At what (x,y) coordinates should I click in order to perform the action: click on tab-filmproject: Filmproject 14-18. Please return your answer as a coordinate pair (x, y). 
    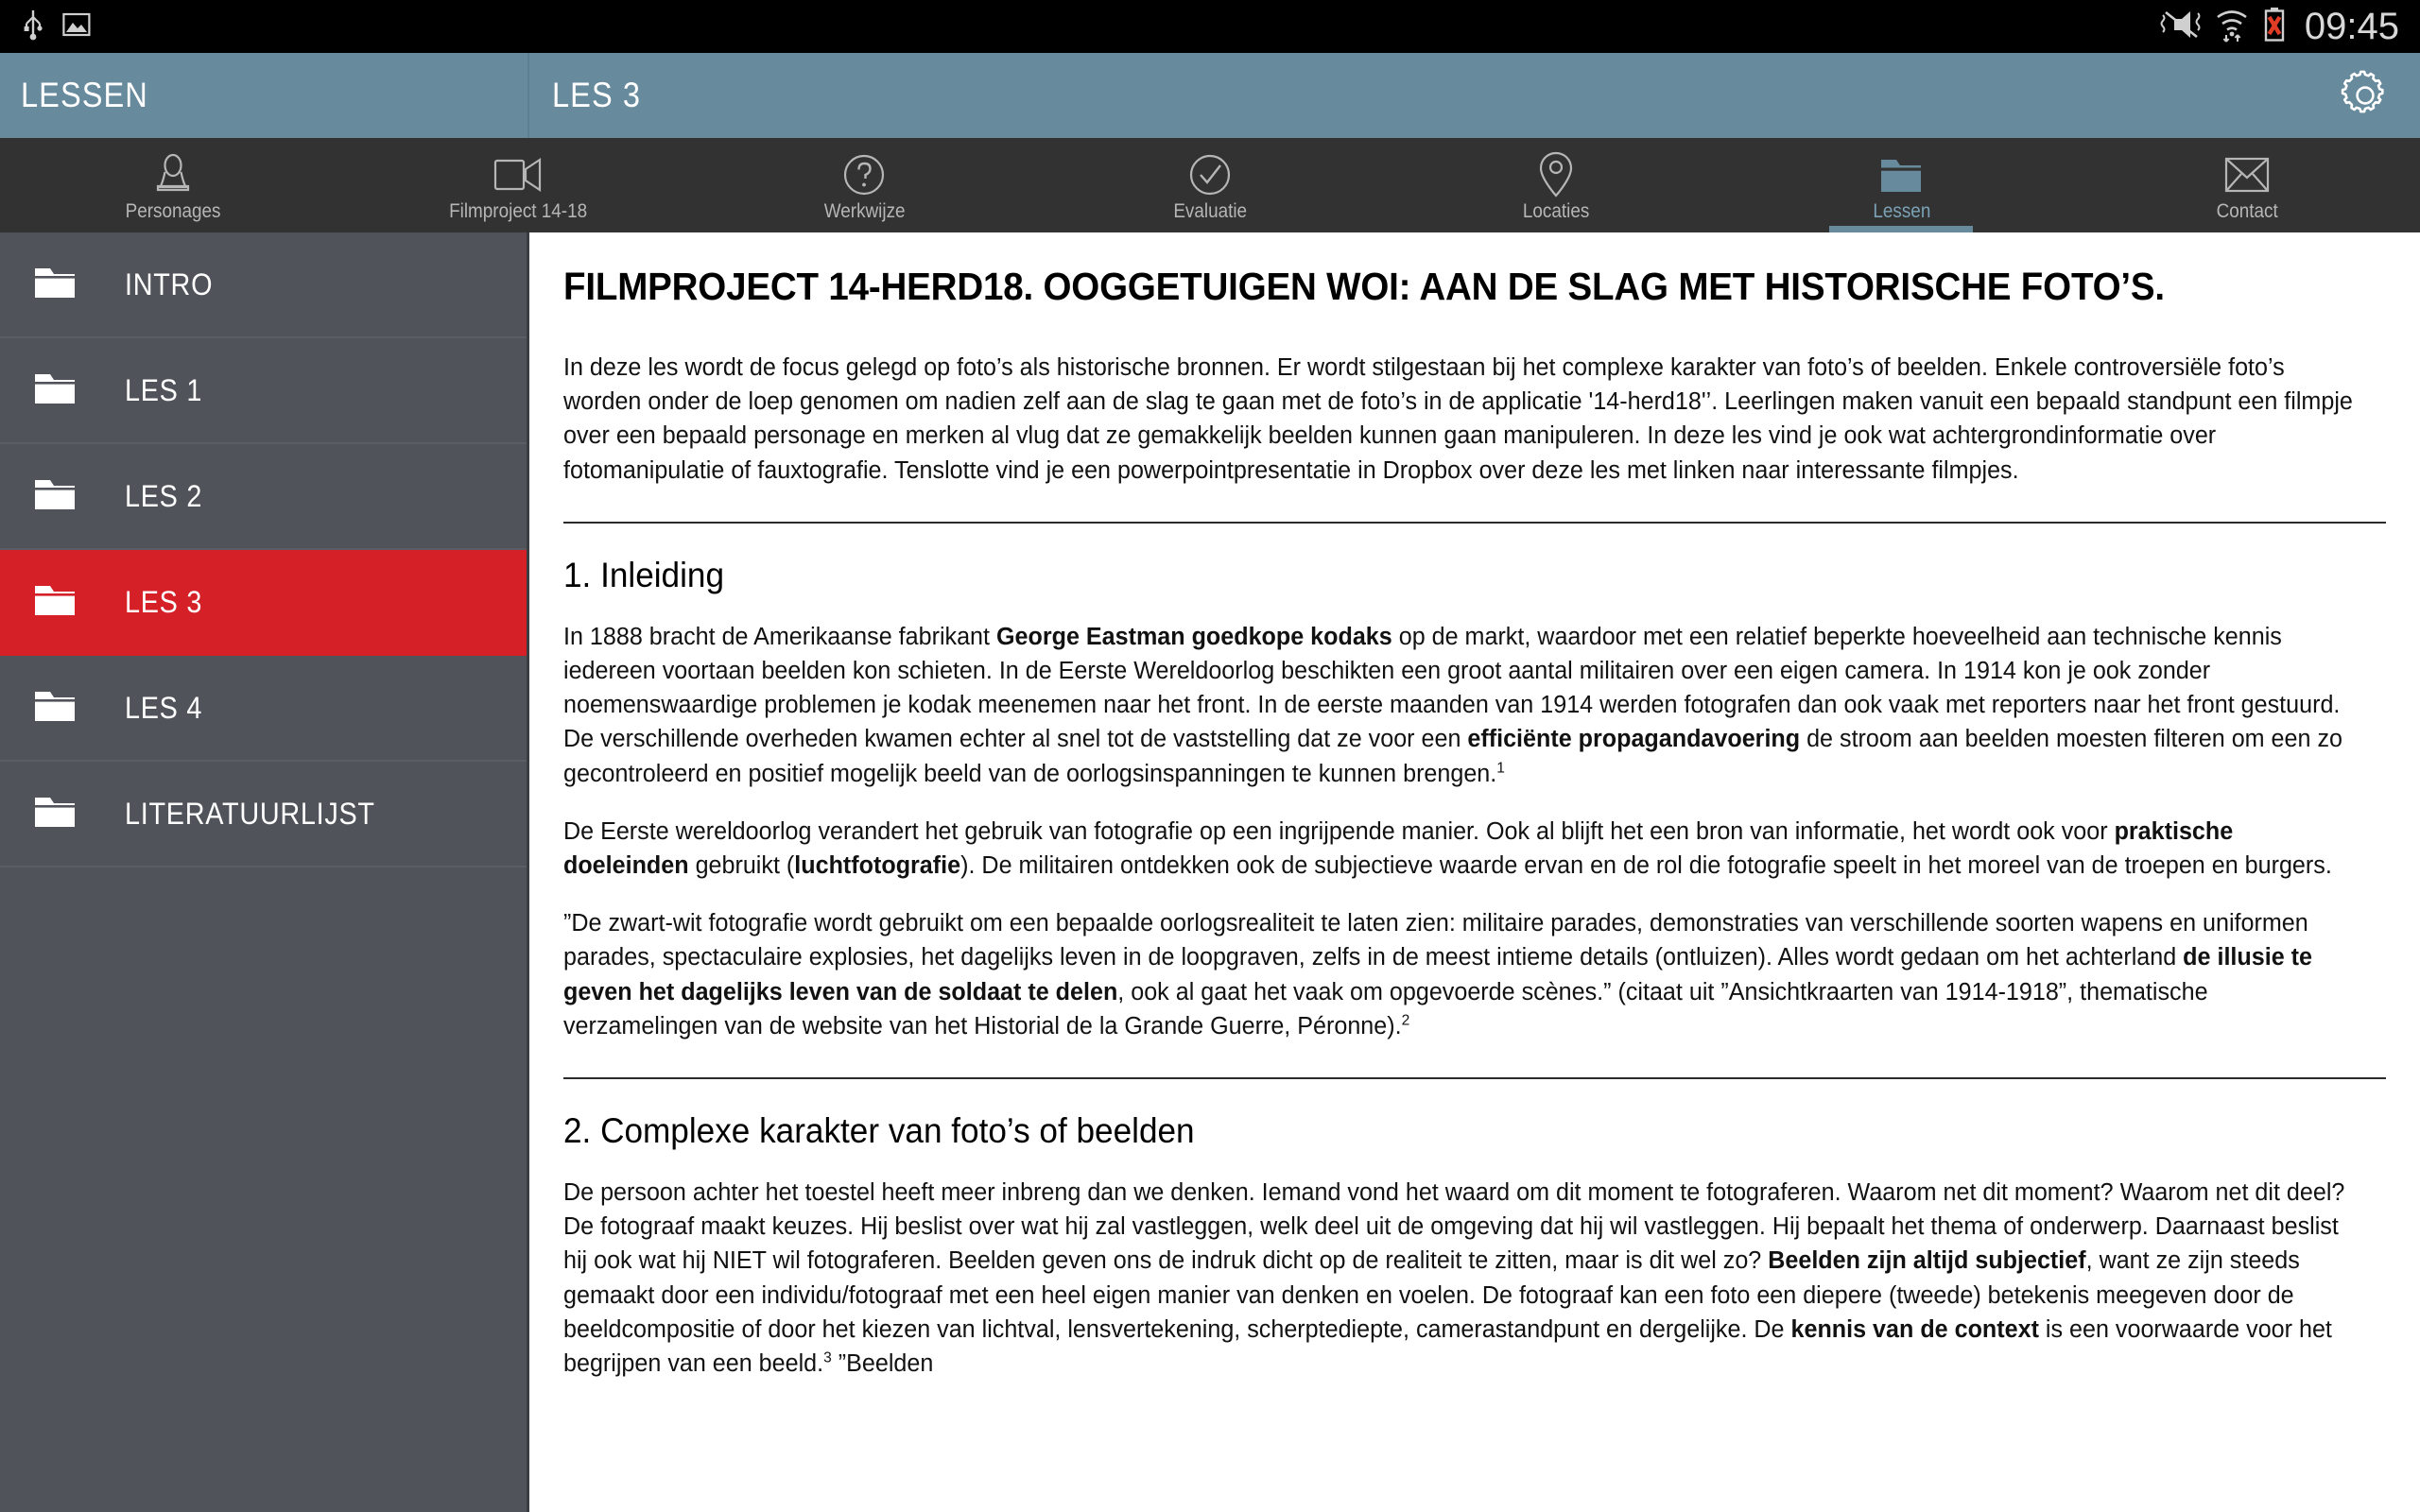
    Looking at the image, I should click on (519, 185).